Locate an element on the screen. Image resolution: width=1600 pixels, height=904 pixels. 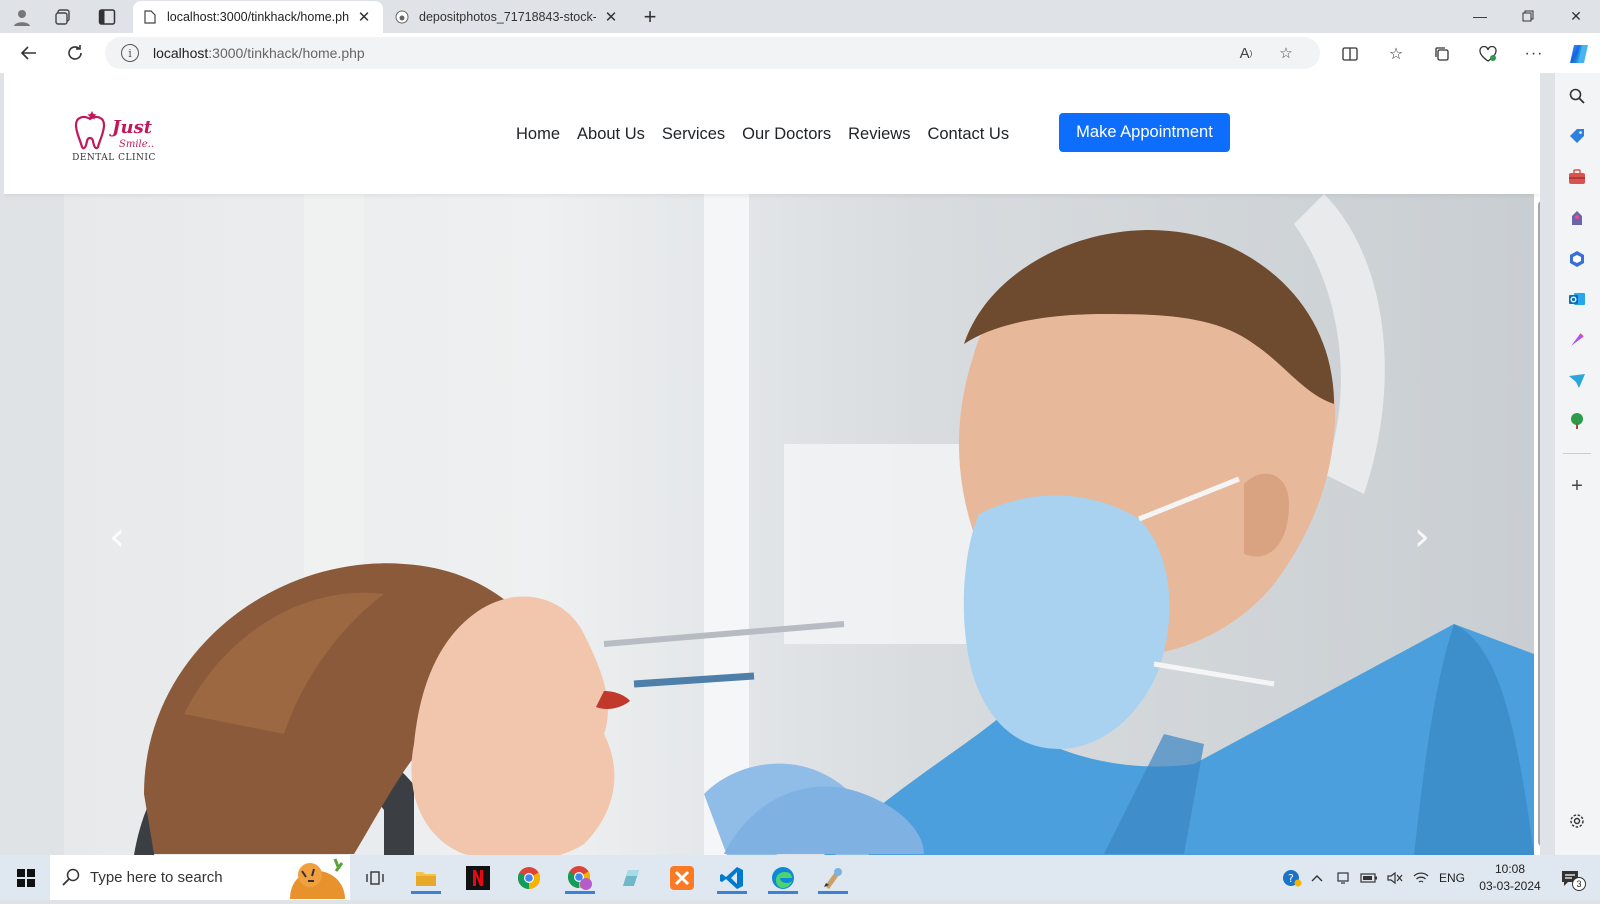
clinic-logo: Just Smile.. DENTAL CLINIC is located at coordinates (114, 136).